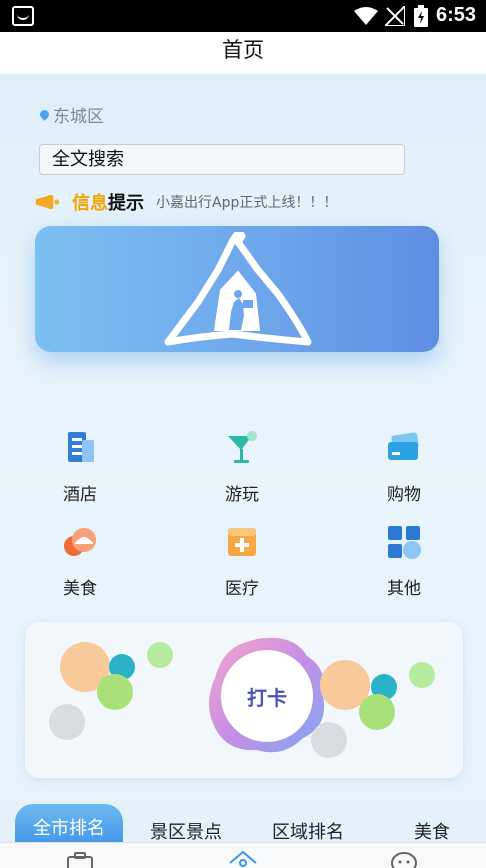 The height and width of the screenshot is (868, 486). What do you see at coordinates (455, 15) in the screenshot?
I see `status-time: 6:53` at bounding box center [455, 15].